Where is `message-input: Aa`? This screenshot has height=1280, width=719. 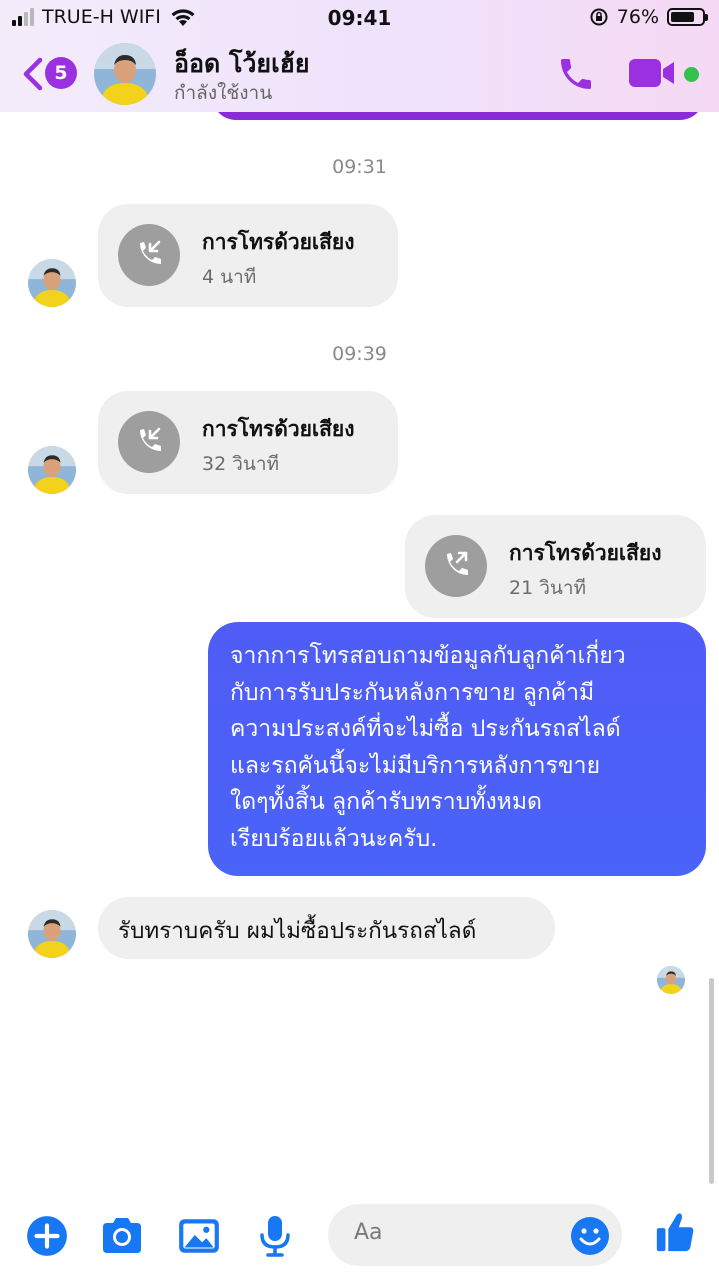 message-input: Aa is located at coordinates (475, 1235).